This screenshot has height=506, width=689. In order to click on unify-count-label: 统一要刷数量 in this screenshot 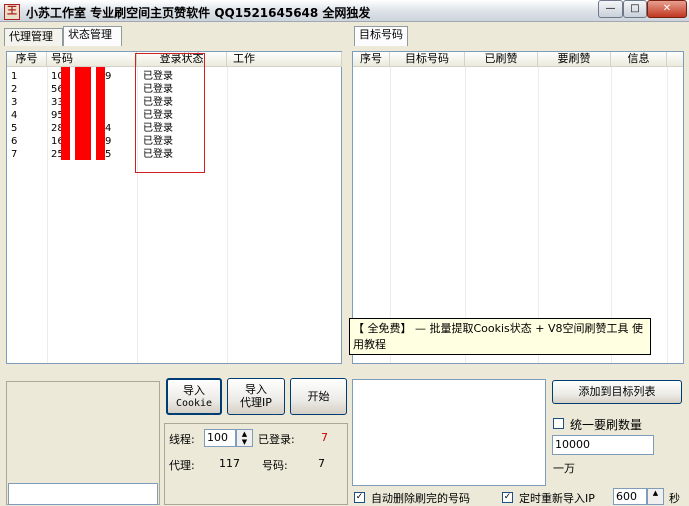, I will do `click(606, 425)`.